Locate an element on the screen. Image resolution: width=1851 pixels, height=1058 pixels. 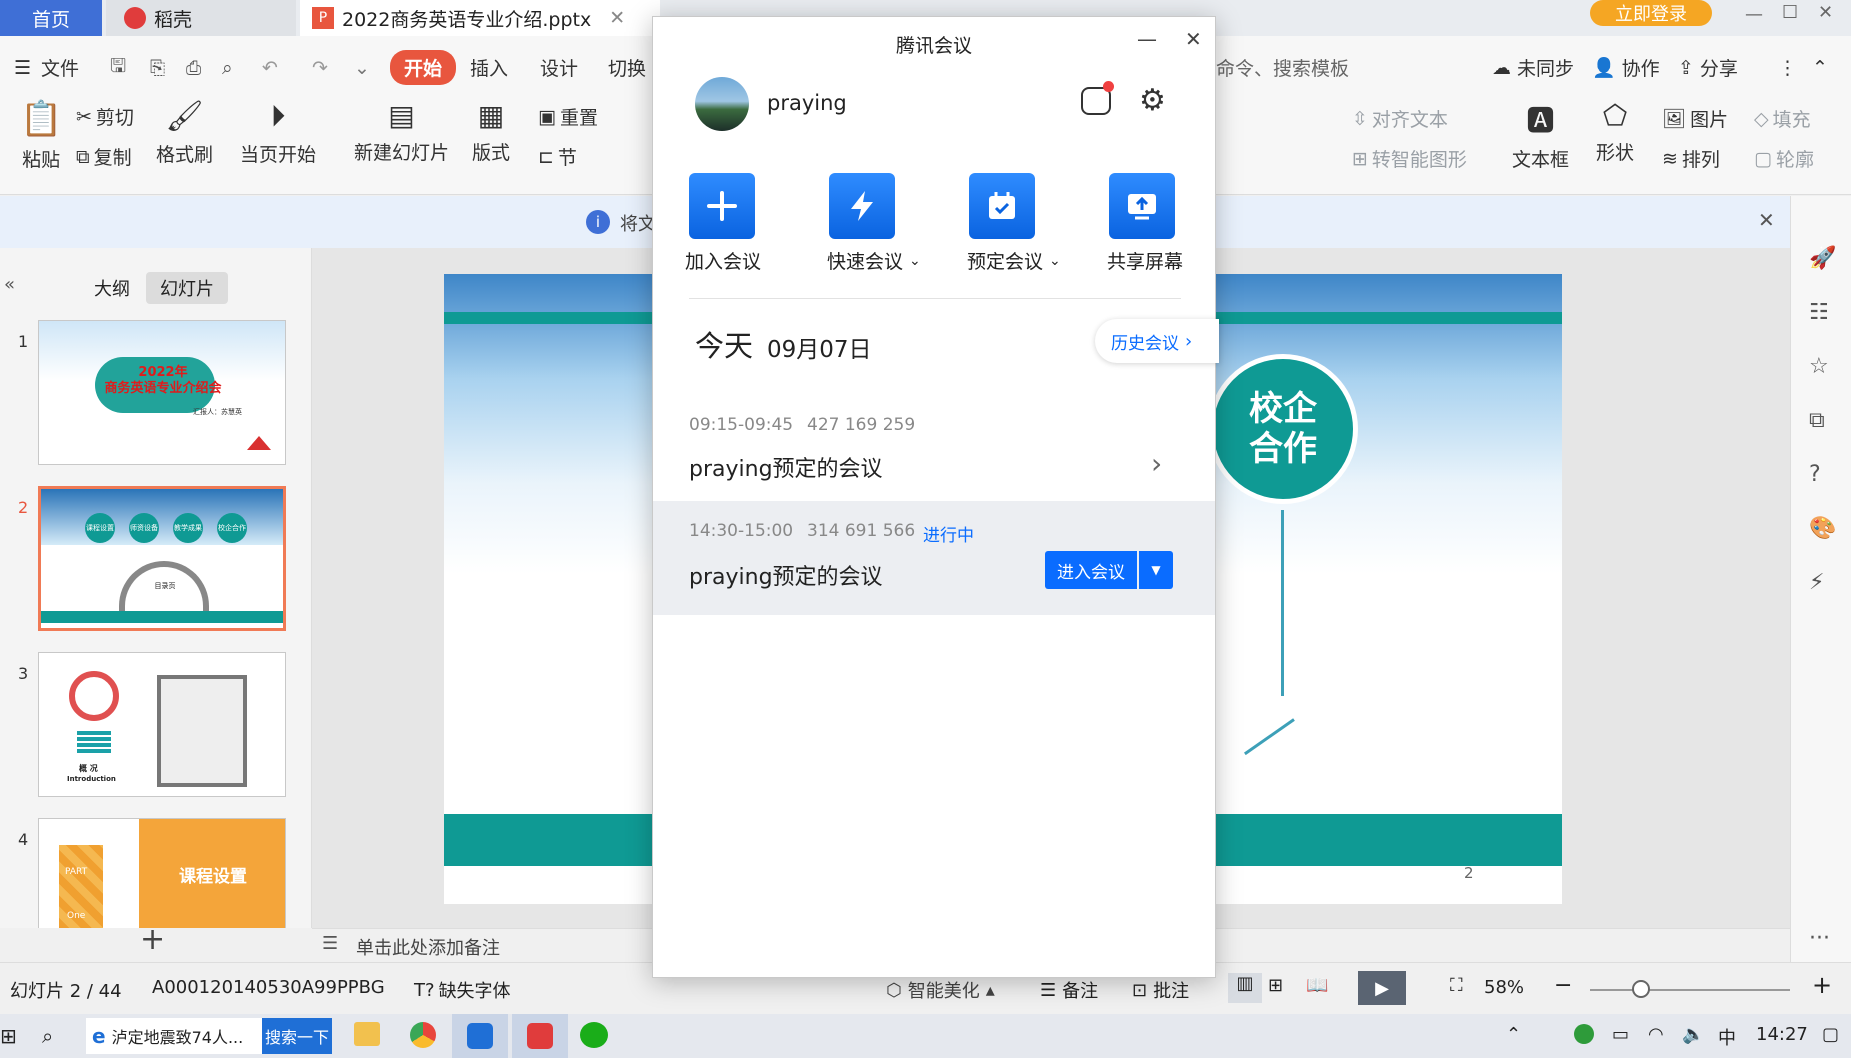
slides-icon: ⧉ is located at coordinates (1817, 420).